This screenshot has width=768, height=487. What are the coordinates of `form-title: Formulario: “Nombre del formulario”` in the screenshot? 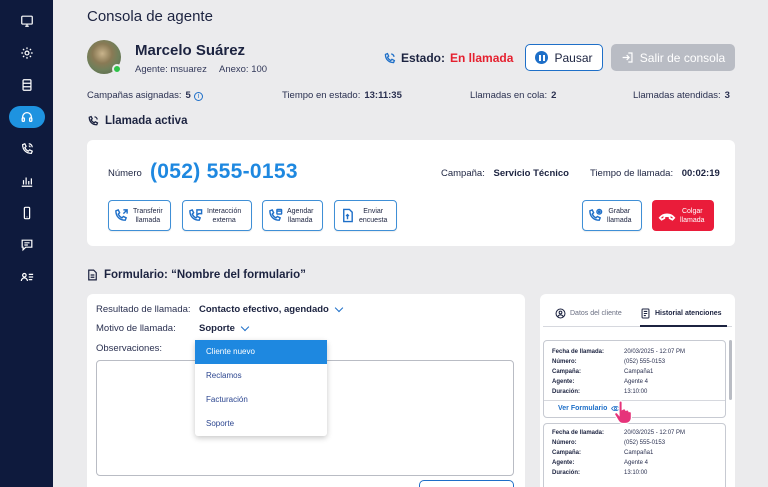 It's located at (196, 275).